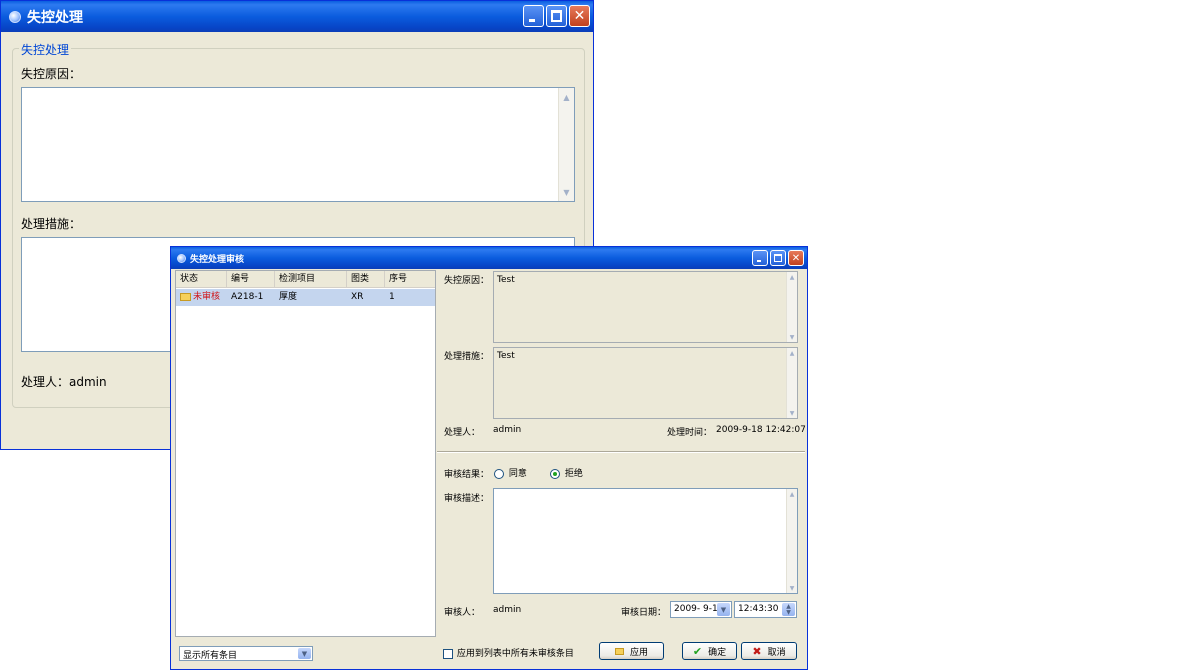 This screenshot has width=1199, height=670. What do you see at coordinates (357, 297) in the screenshot?
I see `type-cell: XR` at bounding box center [357, 297].